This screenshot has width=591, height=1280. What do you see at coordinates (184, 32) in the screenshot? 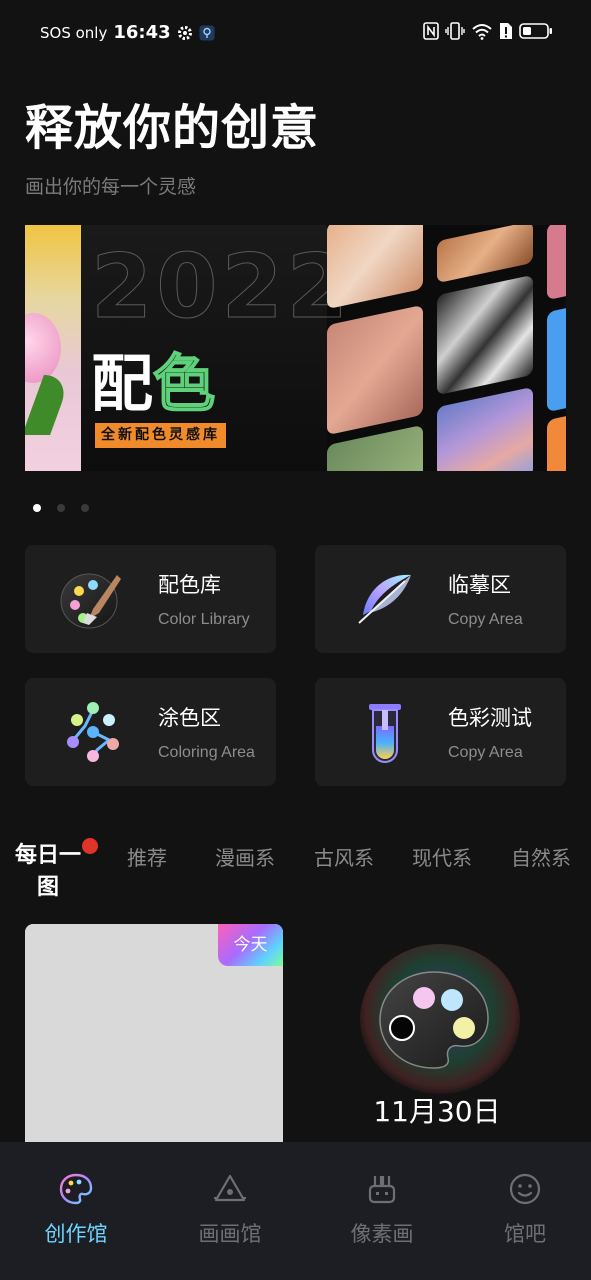
I see `settings-gear-icon` at bounding box center [184, 32].